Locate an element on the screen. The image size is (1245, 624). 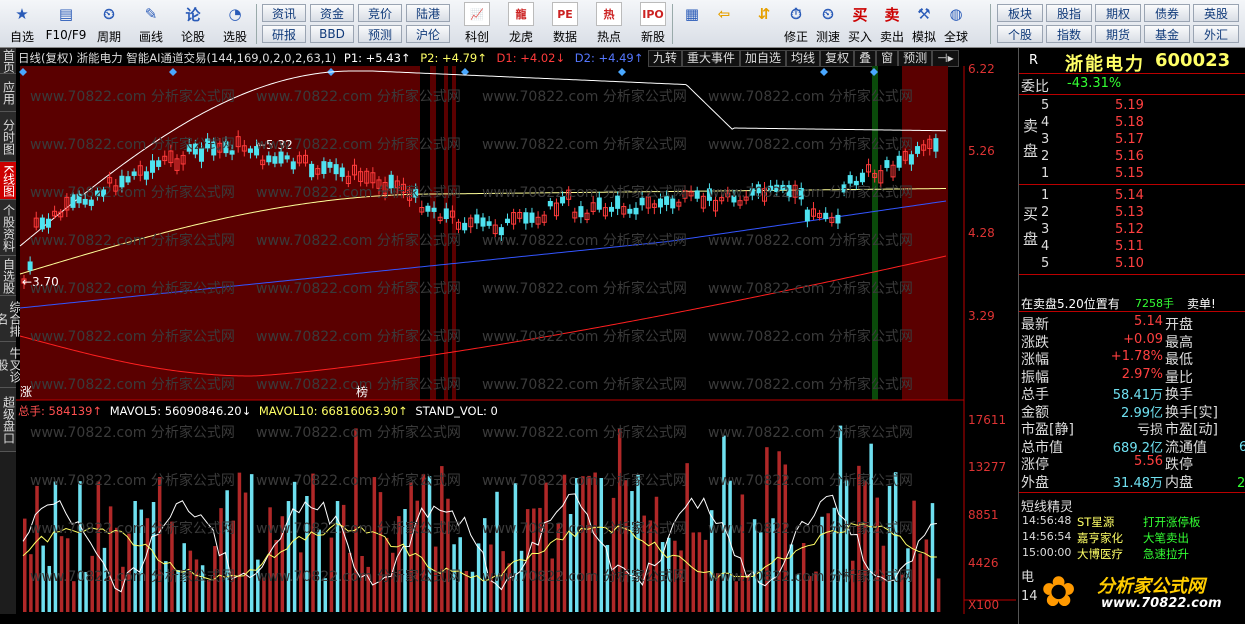
buy-price: 5.11 is located at coordinates (1129, 246).